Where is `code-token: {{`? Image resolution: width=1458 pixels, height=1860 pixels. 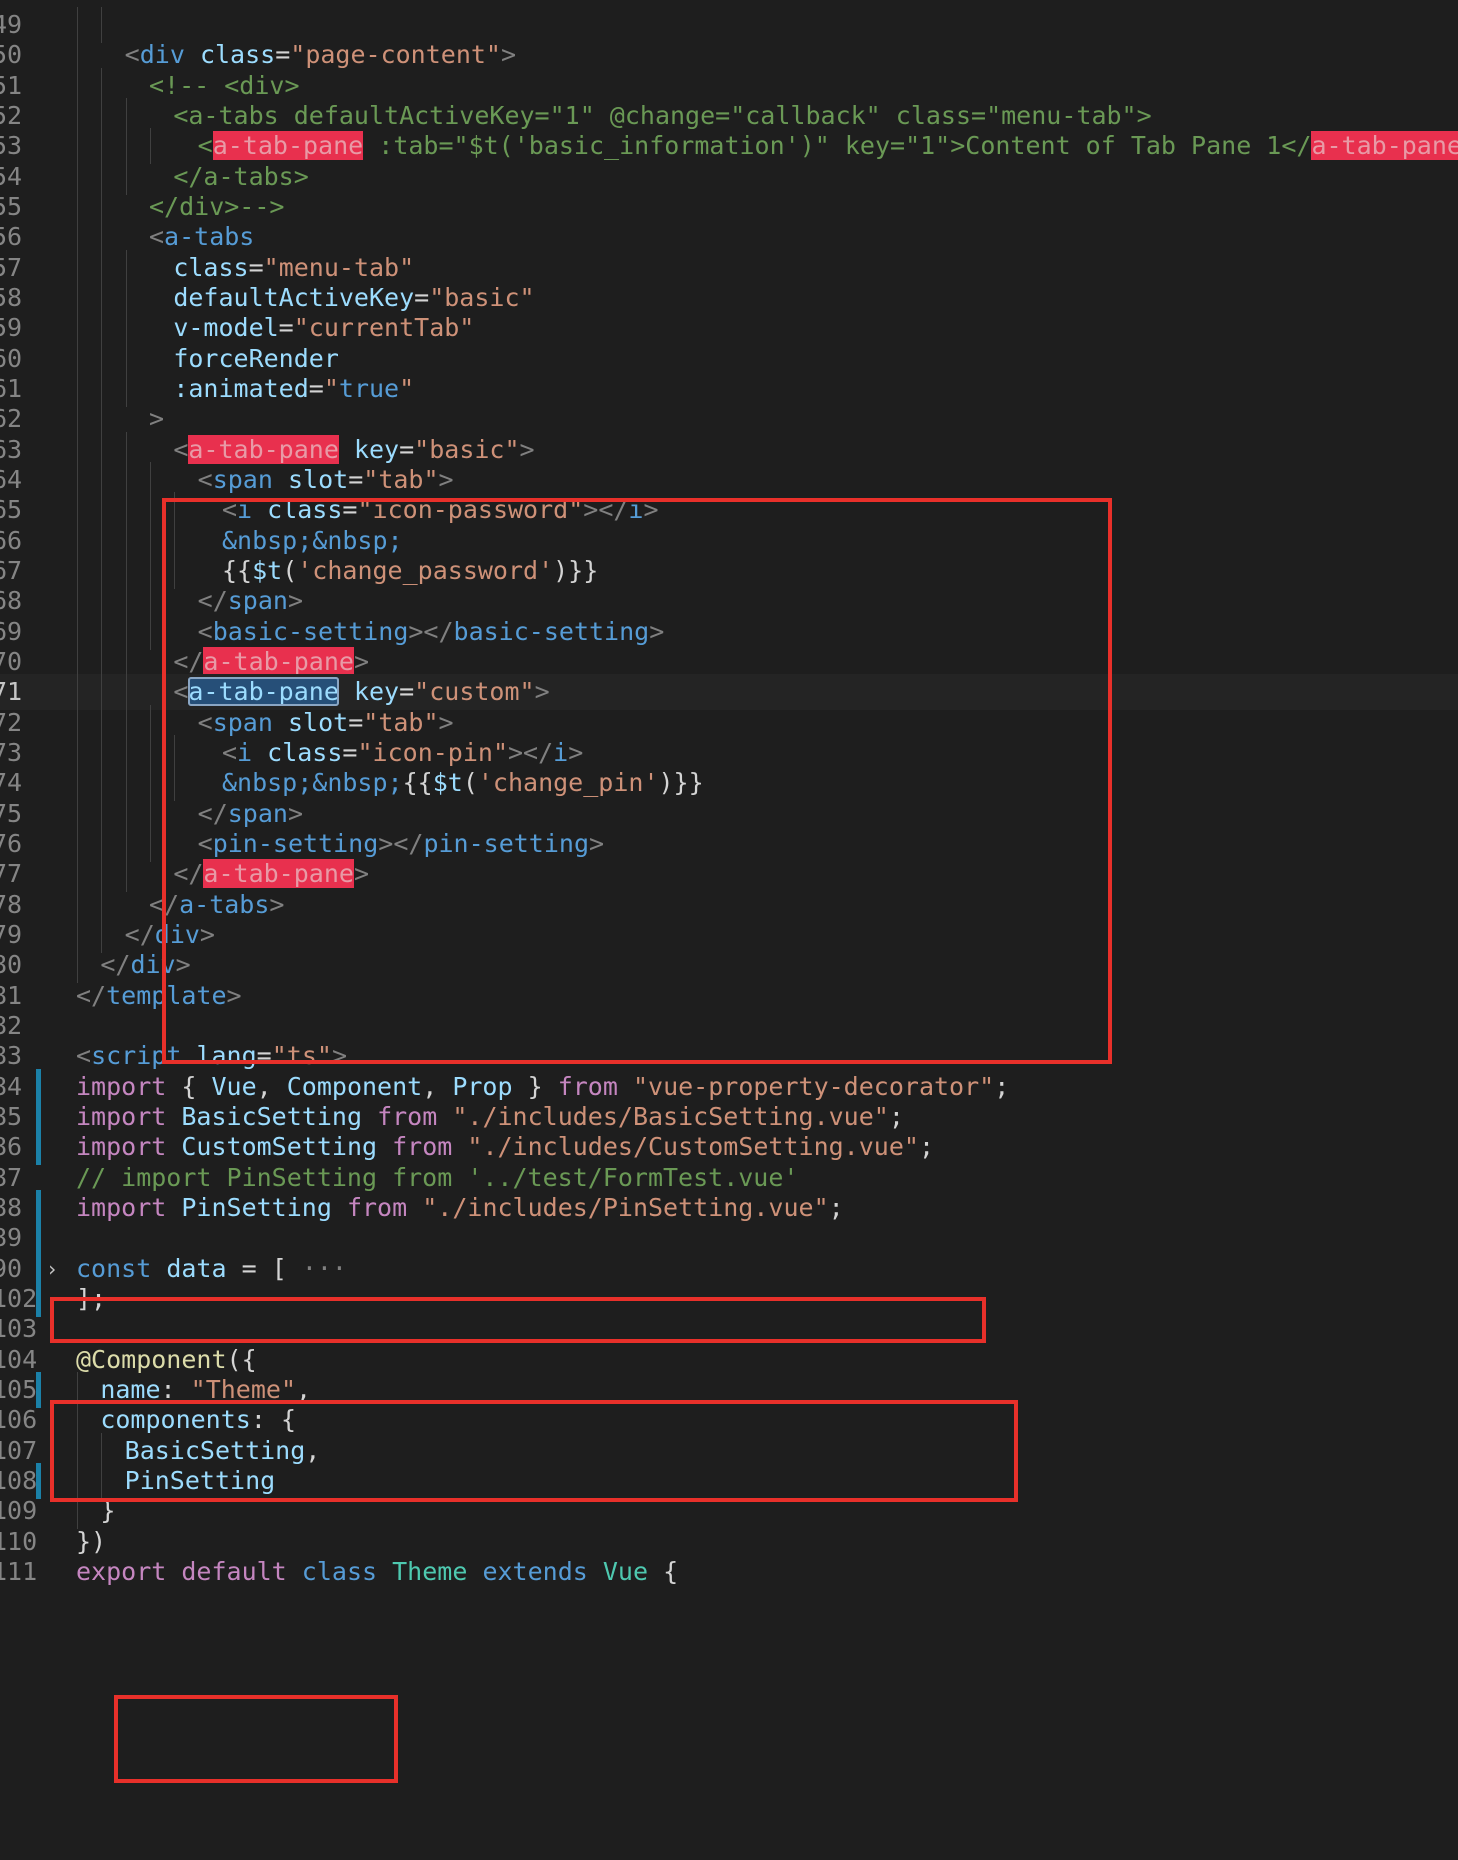
code-token: {{ is located at coordinates (237, 570).